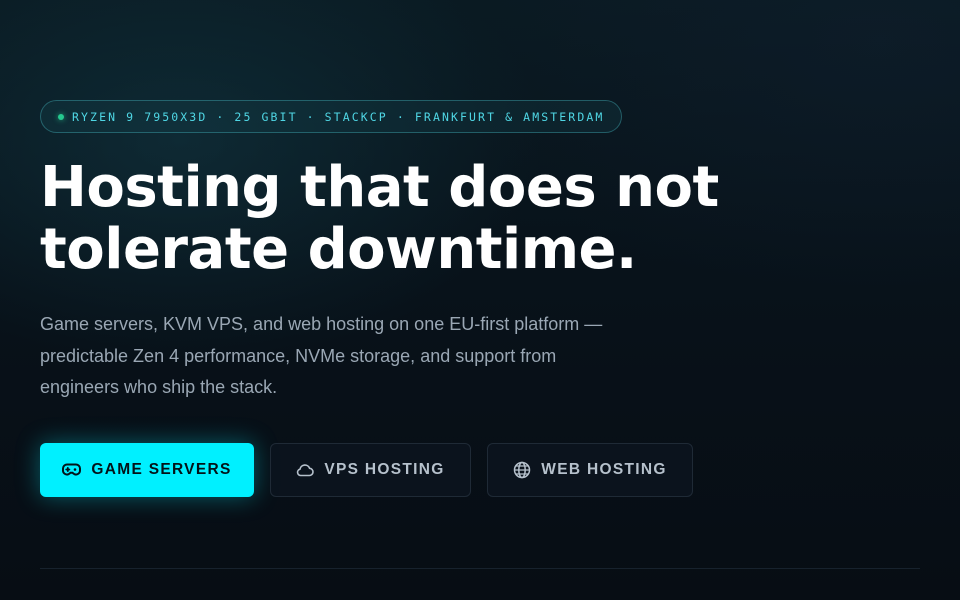 Image resolution: width=960 pixels, height=600 pixels. I want to click on vps-hosting-label: VPS HOSTING, so click(384, 469).